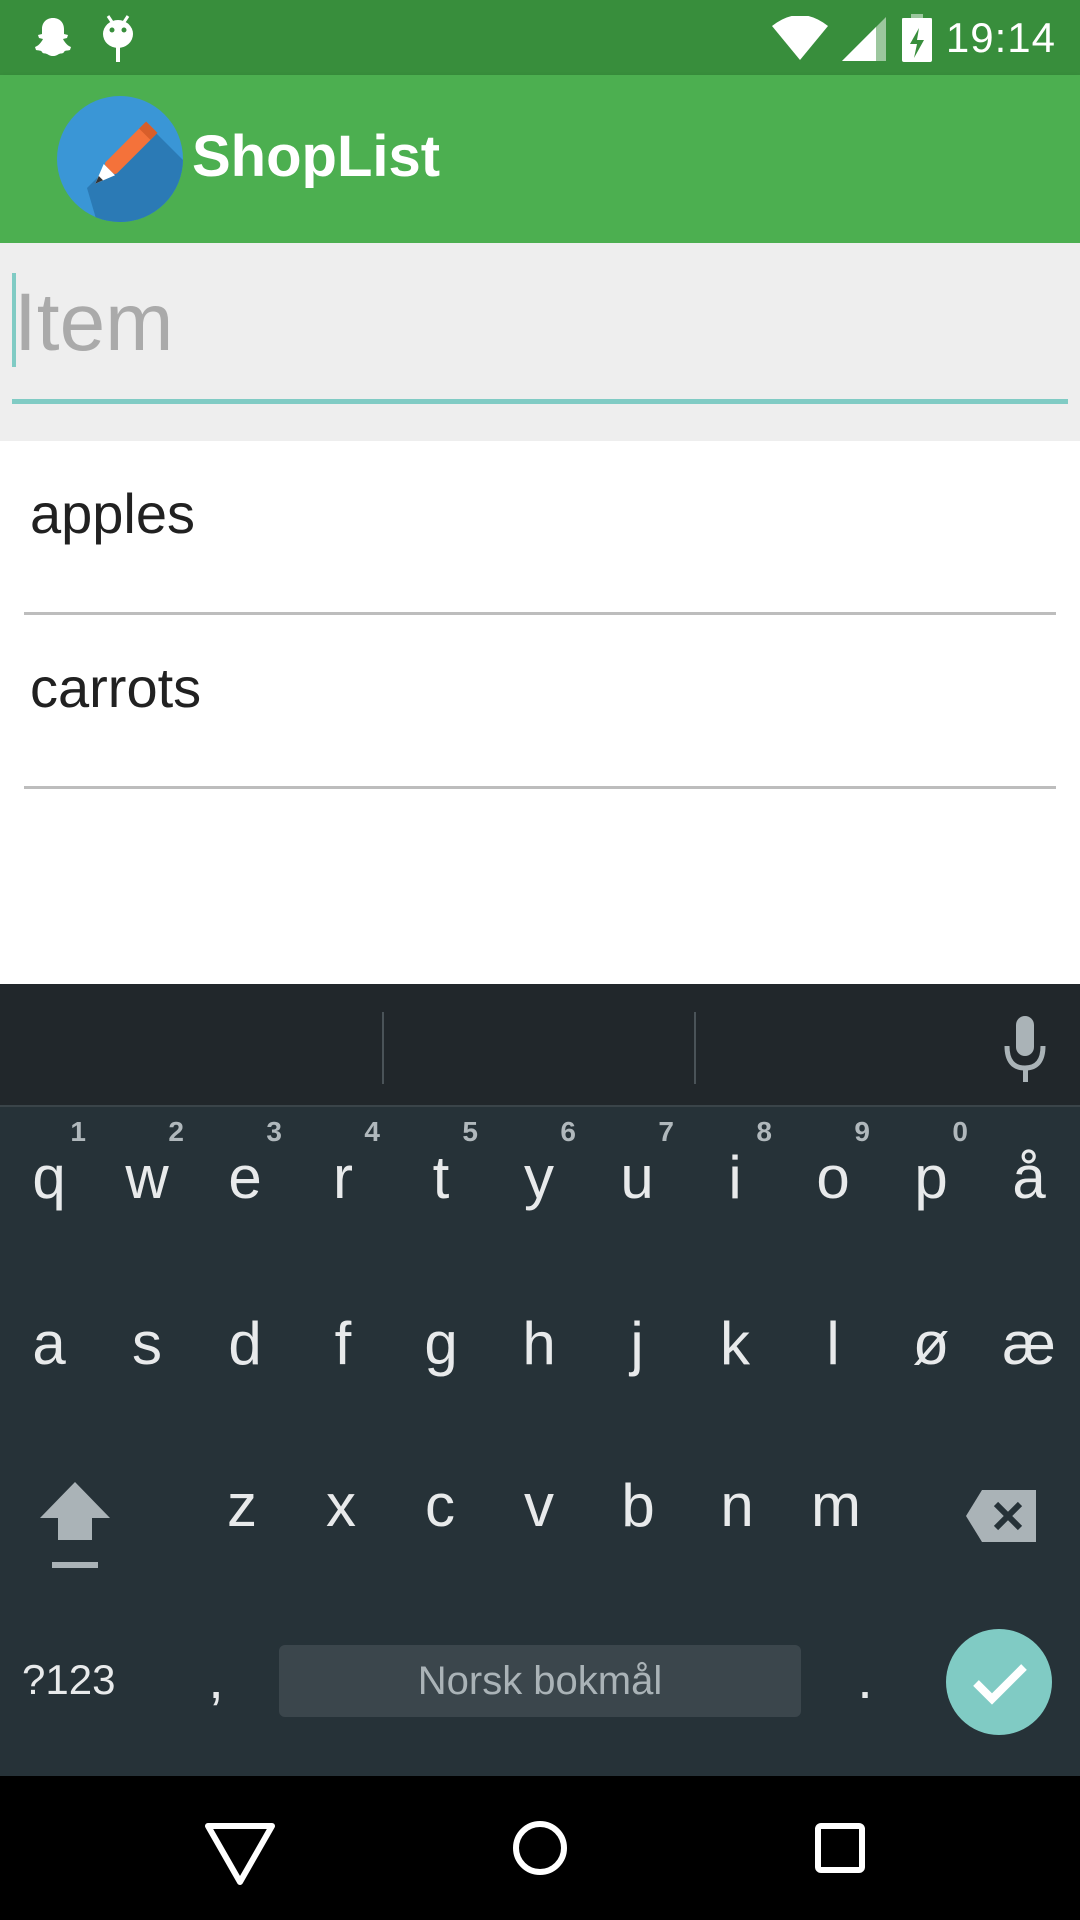  What do you see at coordinates (540, 323) in the screenshot?
I see `item-input` at bounding box center [540, 323].